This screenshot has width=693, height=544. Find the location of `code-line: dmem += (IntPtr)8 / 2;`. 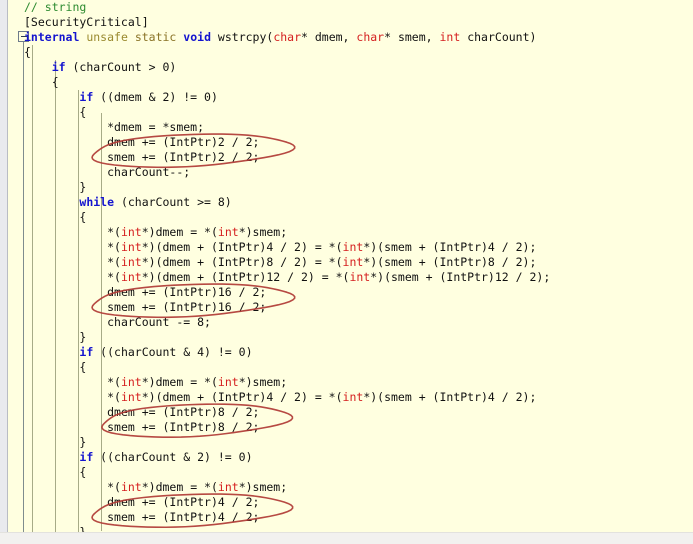

code-line: dmem += (IntPtr)8 / 2; is located at coordinates (358, 412).